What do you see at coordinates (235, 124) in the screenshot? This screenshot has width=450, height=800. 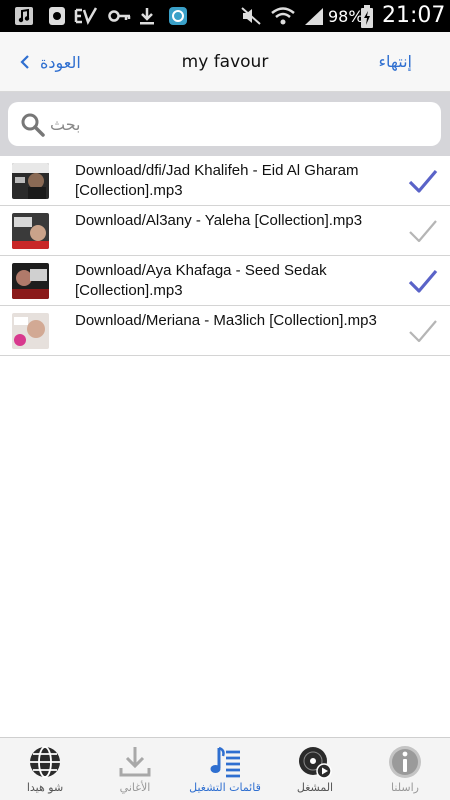 I see `search-input` at bounding box center [235, 124].